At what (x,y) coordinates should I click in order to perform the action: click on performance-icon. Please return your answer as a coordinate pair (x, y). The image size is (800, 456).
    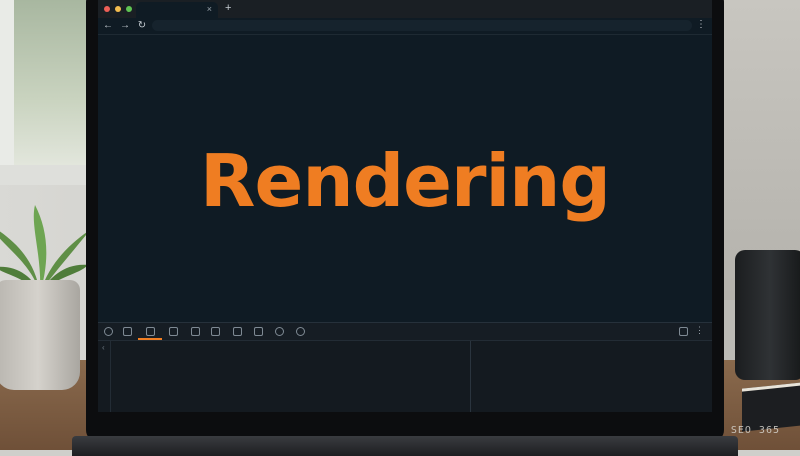
    Looking at the image, I should click on (237, 331).